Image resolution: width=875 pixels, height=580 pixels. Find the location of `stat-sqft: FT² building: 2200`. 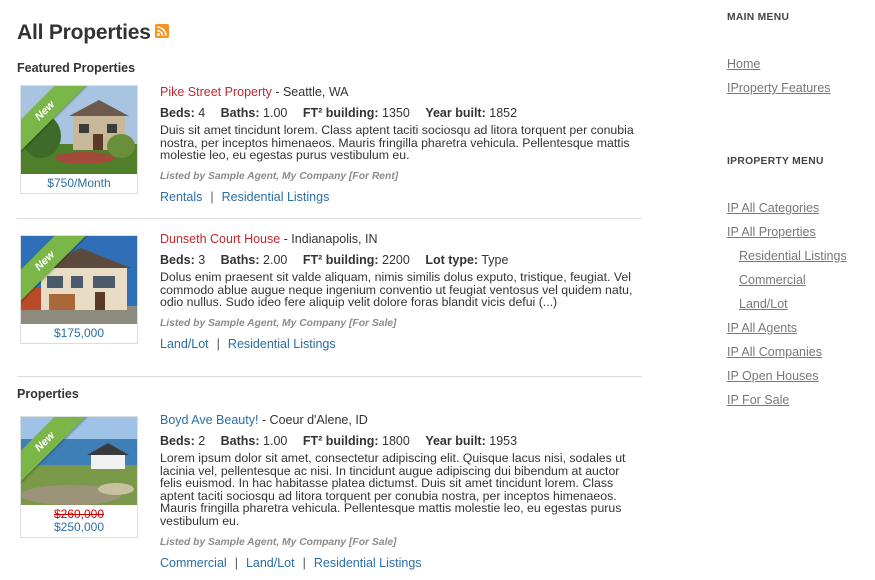

stat-sqft: FT² building: 2200 is located at coordinates (356, 260).